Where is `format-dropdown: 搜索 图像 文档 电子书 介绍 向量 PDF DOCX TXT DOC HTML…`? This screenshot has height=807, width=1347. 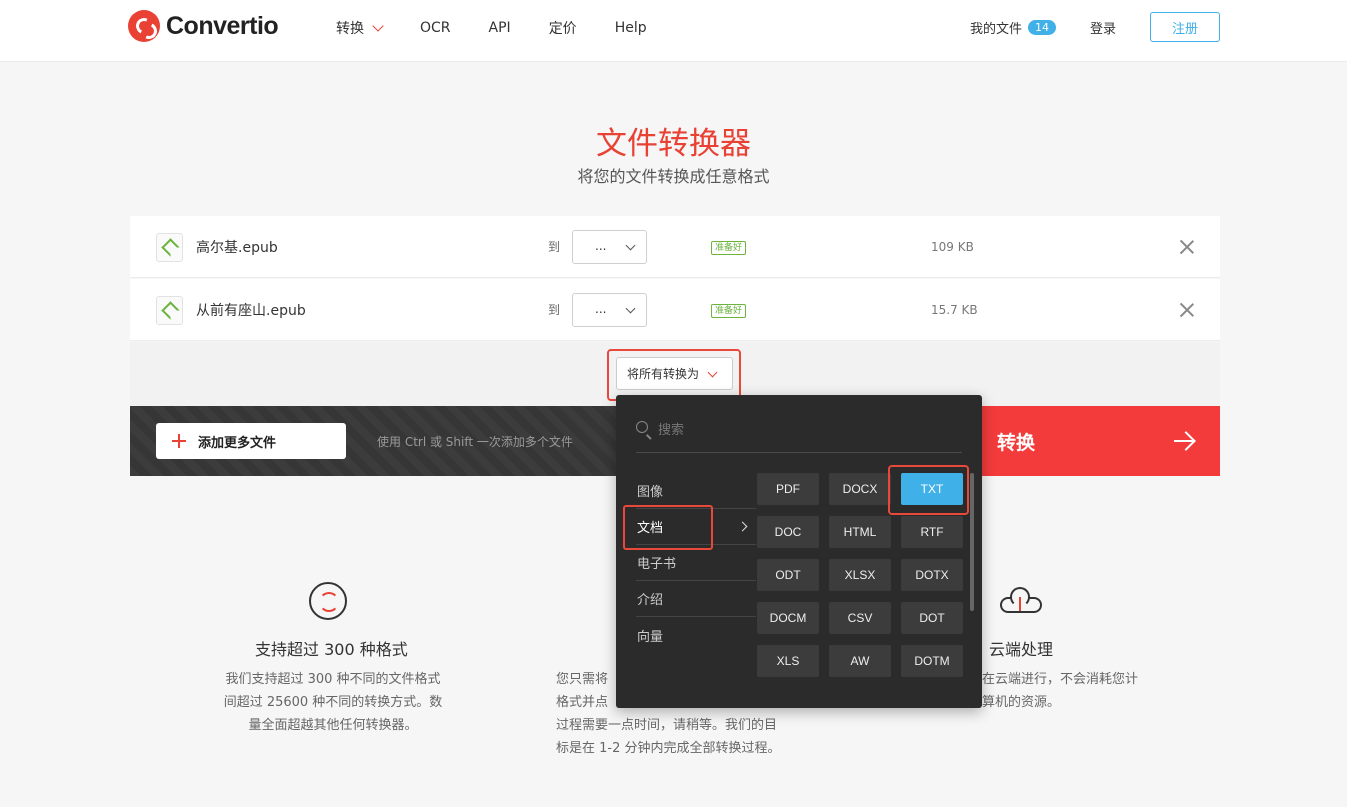 format-dropdown: 搜索 图像 文档 电子书 介绍 向量 PDF DOCX TXT DOC HTML… is located at coordinates (799, 551).